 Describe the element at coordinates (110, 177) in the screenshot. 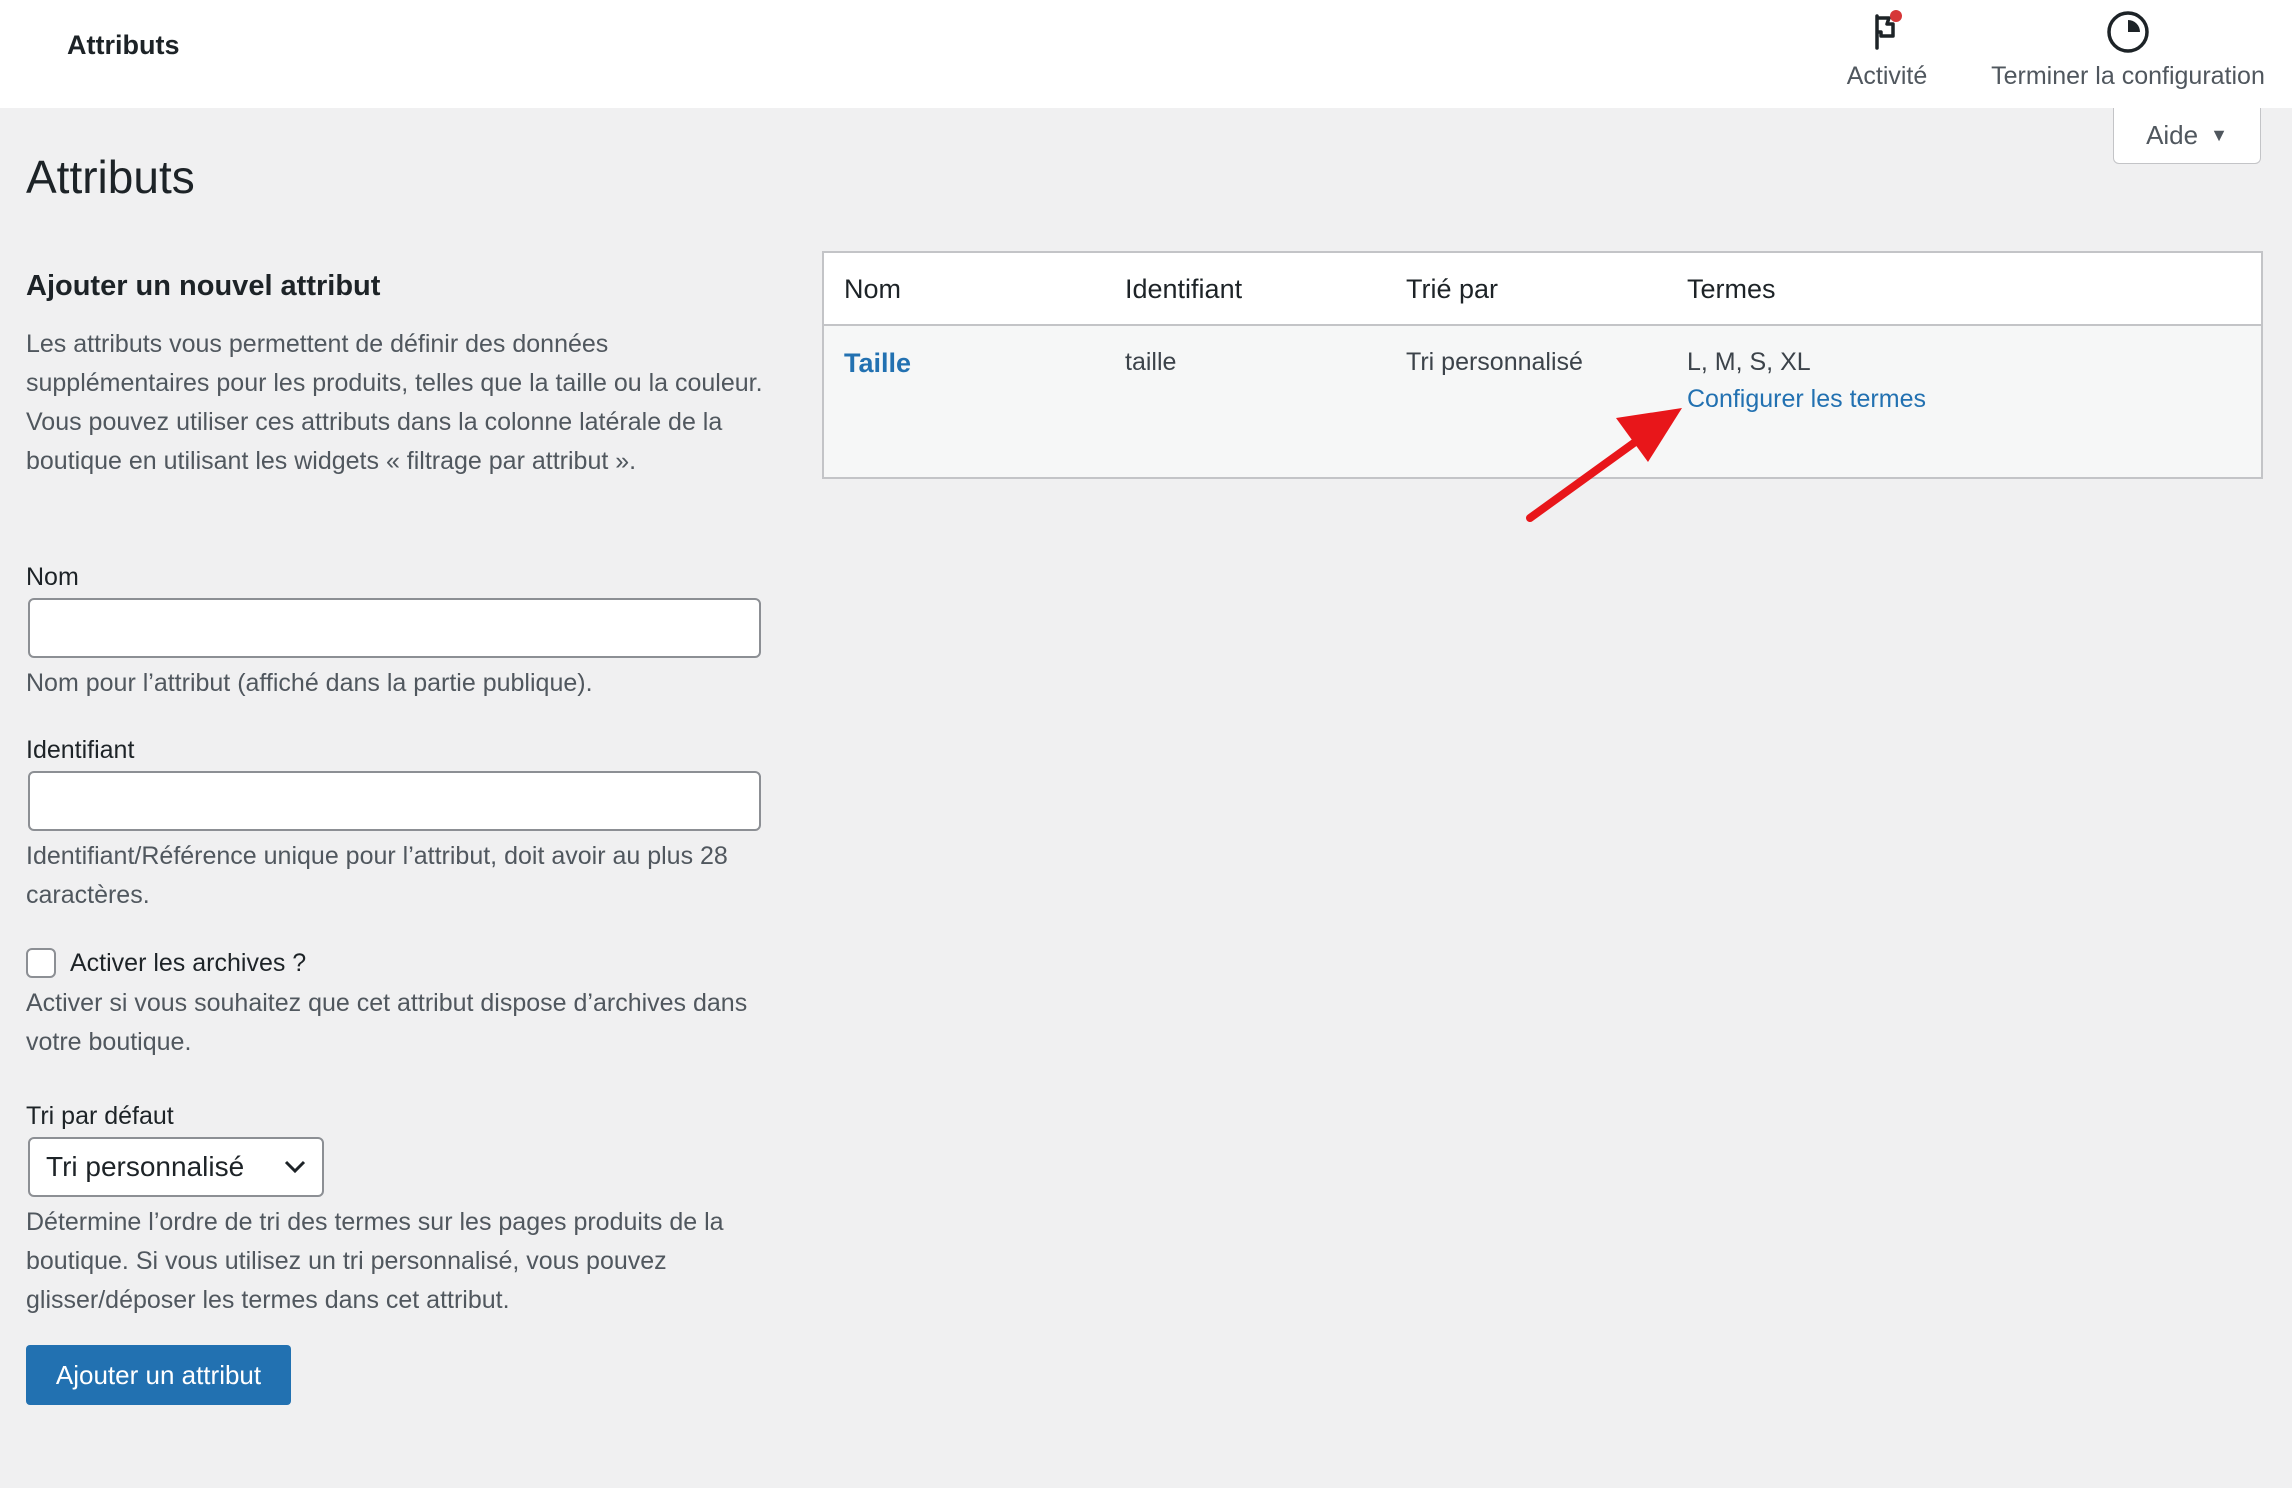

I see `page-title: Attributs` at that location.